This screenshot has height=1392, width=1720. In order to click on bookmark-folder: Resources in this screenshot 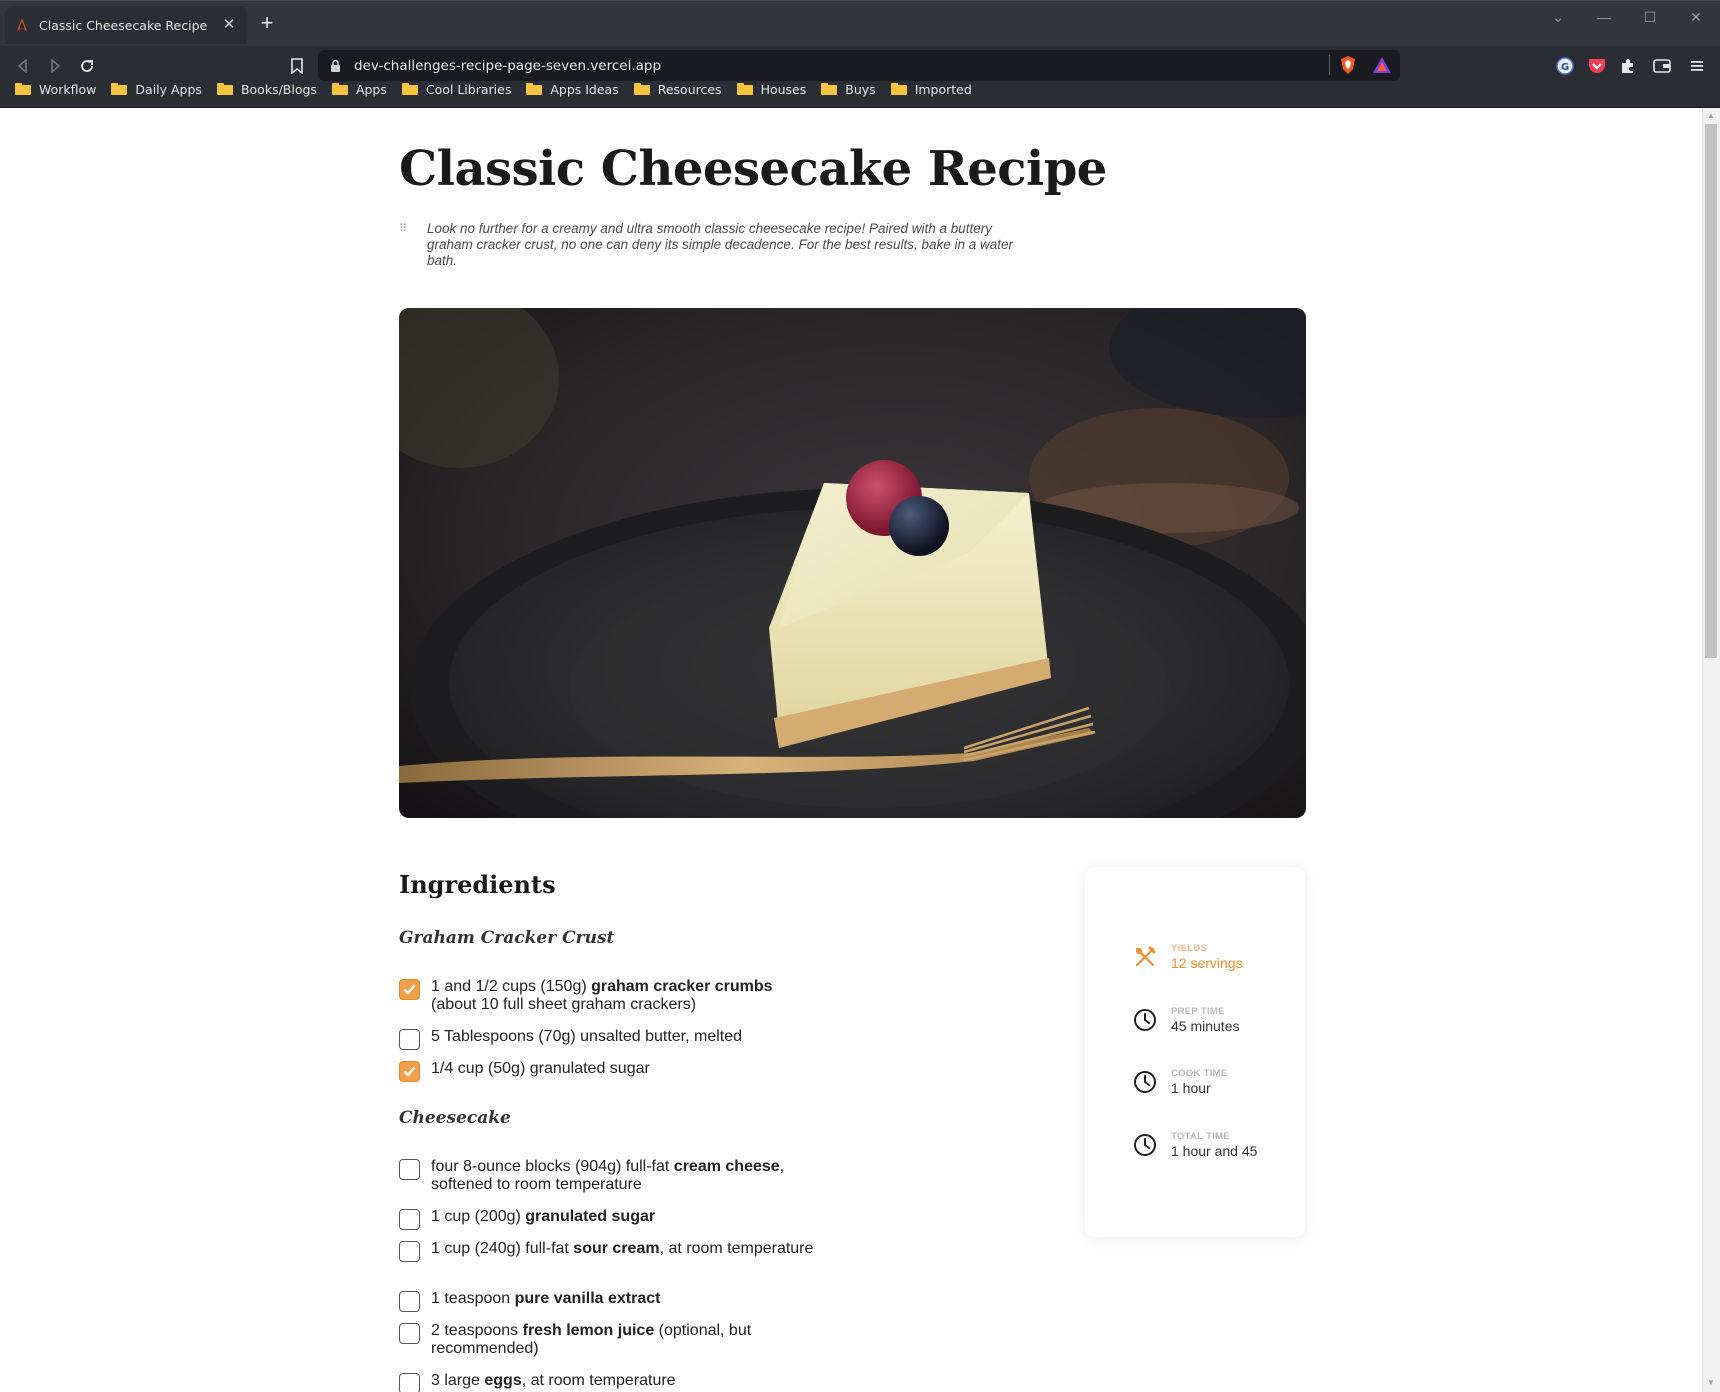, I will do `click(677, 89)`.